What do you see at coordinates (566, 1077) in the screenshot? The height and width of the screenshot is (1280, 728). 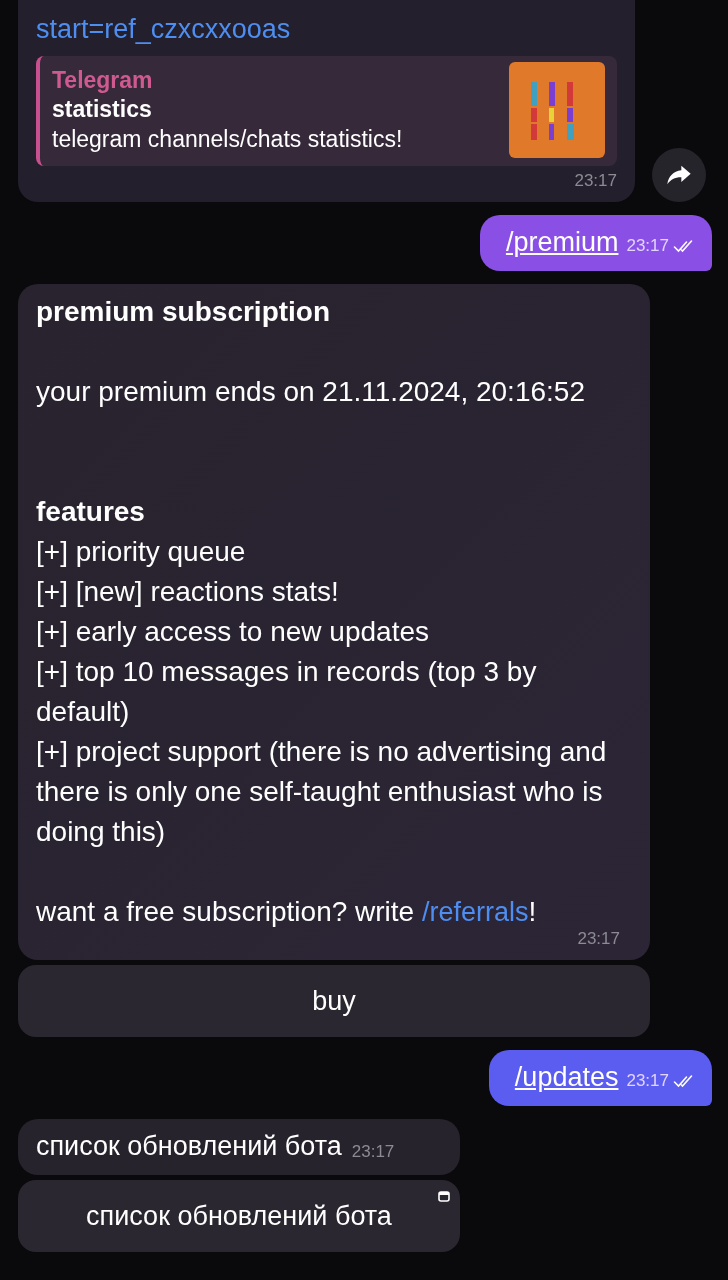 I see `command-link: /updates` at bounding box center [566, 1077].